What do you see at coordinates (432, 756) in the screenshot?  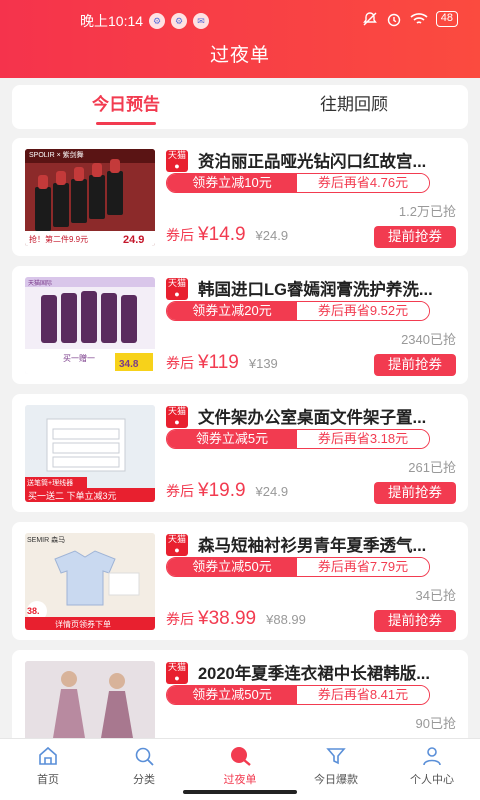 I see `user-icon` at bounding box center [432, 756].